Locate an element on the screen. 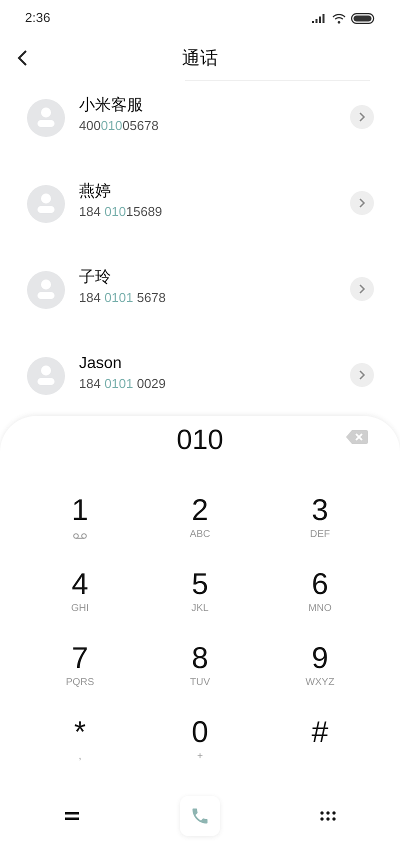  dialed-number: 010 is located at coordinates (200, 440).